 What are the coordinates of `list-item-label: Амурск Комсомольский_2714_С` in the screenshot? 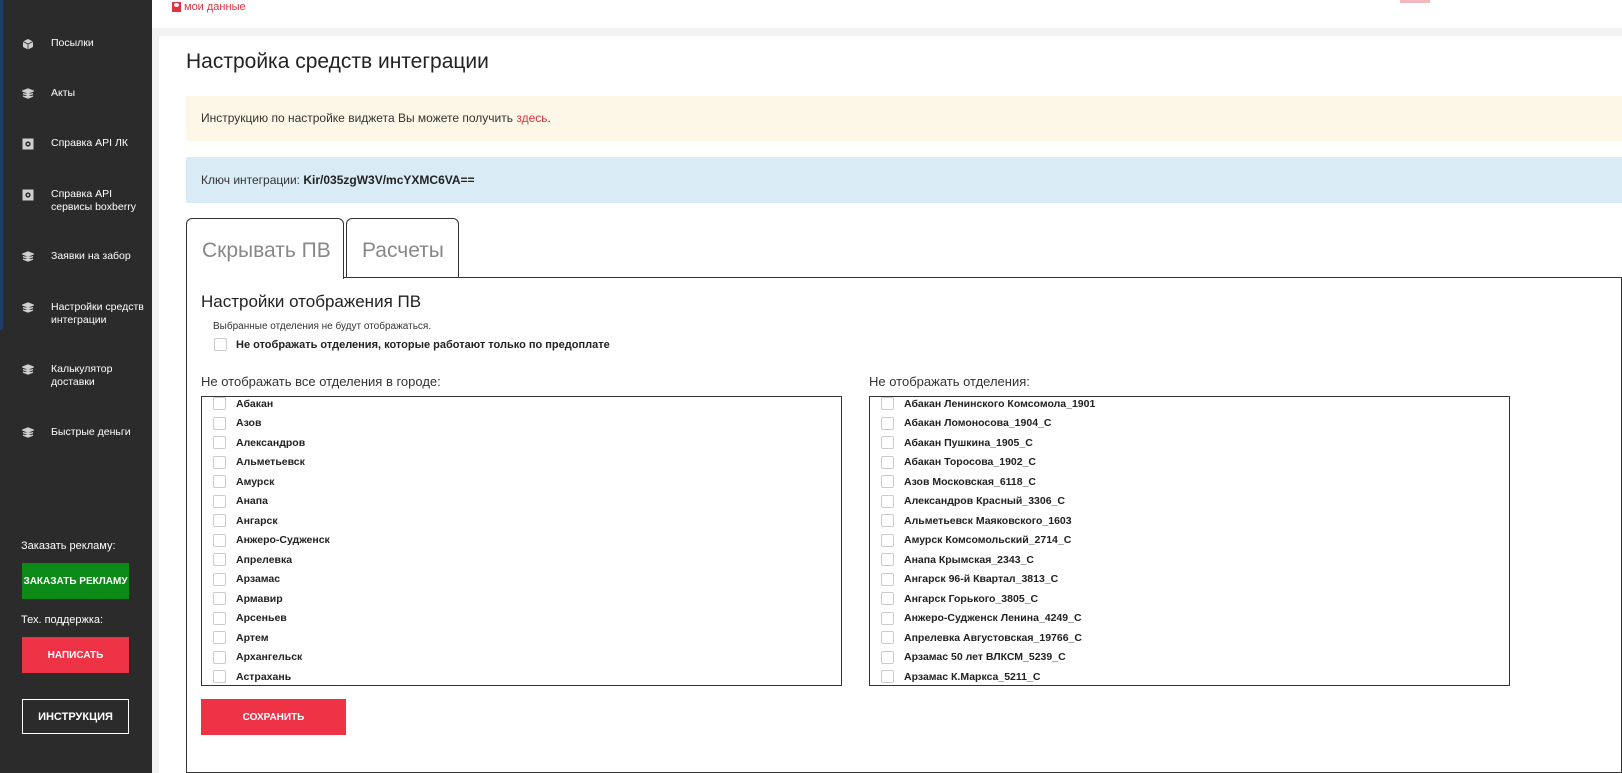 It's located at (988, 540).